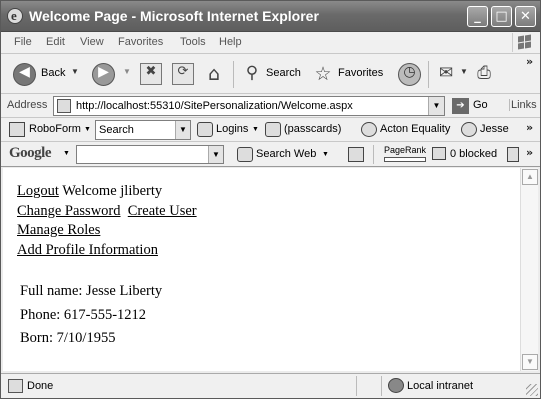  What do you see at coordinates (110, 191) in the screenshot?
I see `welcome-text: Welcome jliberty` at bounding box center [110, 191].